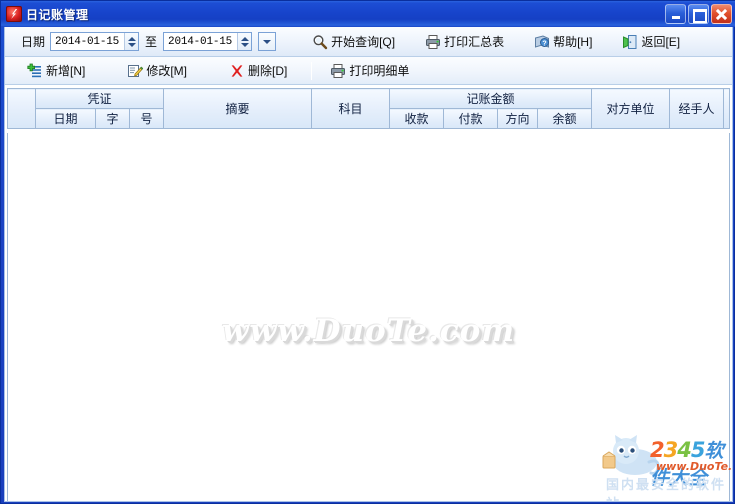 The width and height of the screenshot is (735, 504). What do you see at coordinates (474, 42) in the screenshot?
I see `print-summary-label: 打印汇总表` at bounding box center [474, 42].